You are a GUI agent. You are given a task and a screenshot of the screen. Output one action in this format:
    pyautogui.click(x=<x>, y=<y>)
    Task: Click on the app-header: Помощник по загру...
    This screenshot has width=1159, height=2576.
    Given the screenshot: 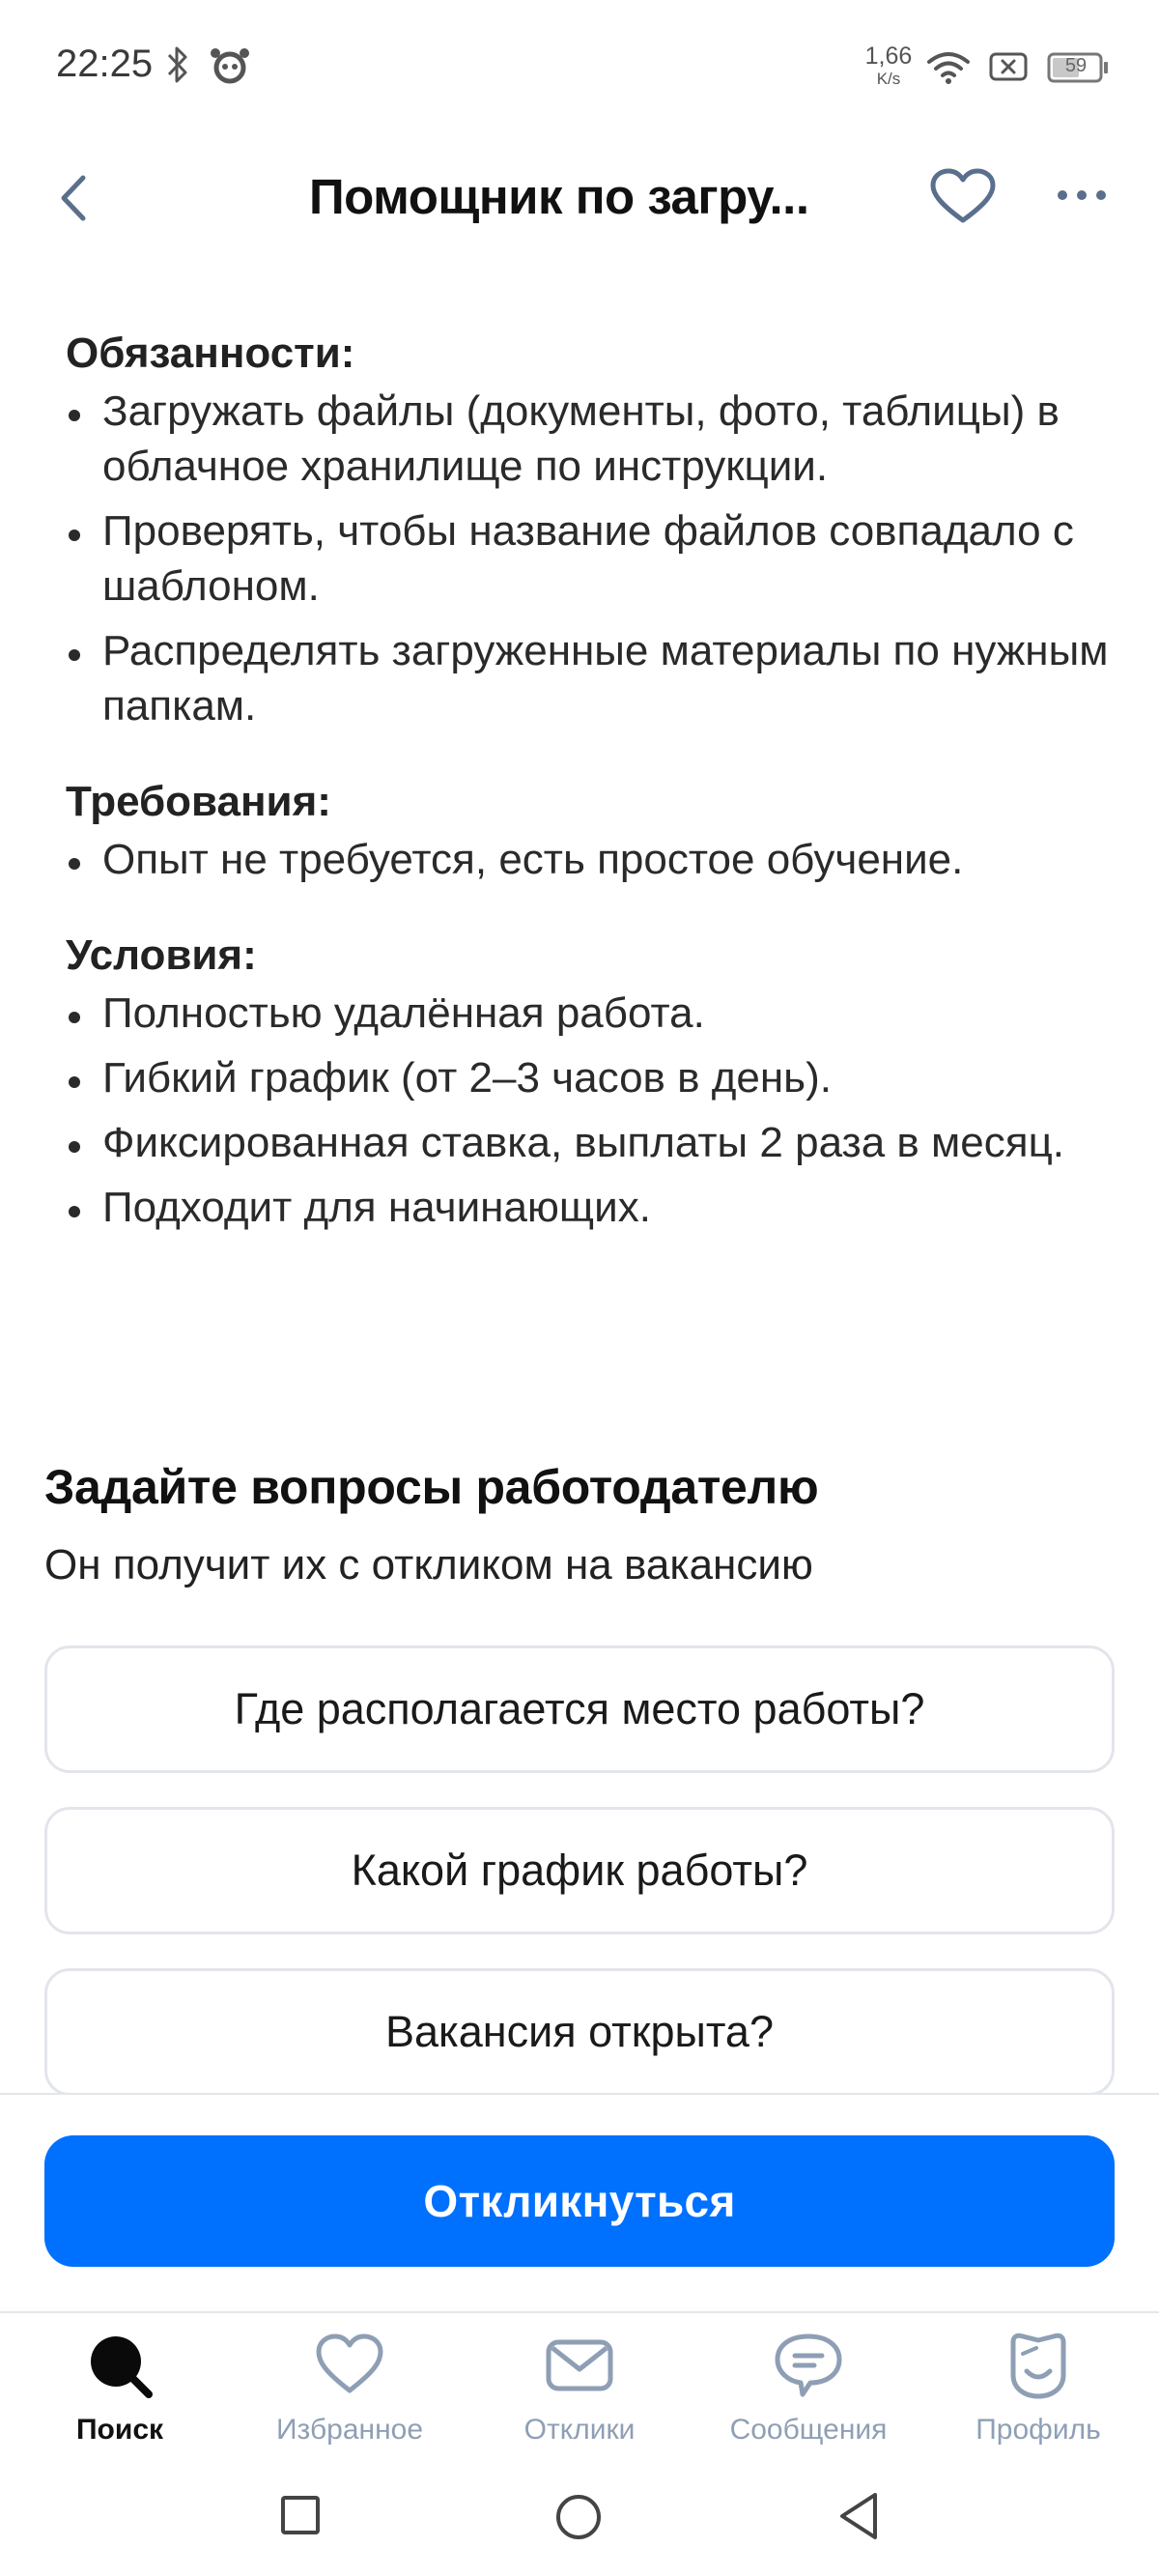 What is the action you would take?
    pyautogui.click(x=579, y=198)
    